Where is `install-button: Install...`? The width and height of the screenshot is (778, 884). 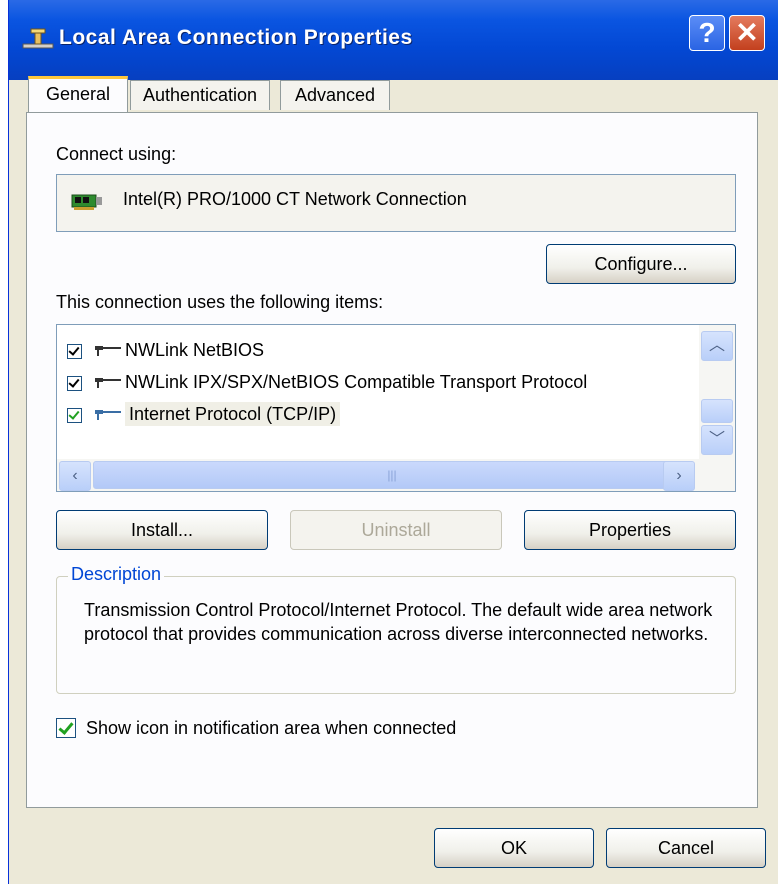
install-button: Install... is located at coordinates (162, 530).